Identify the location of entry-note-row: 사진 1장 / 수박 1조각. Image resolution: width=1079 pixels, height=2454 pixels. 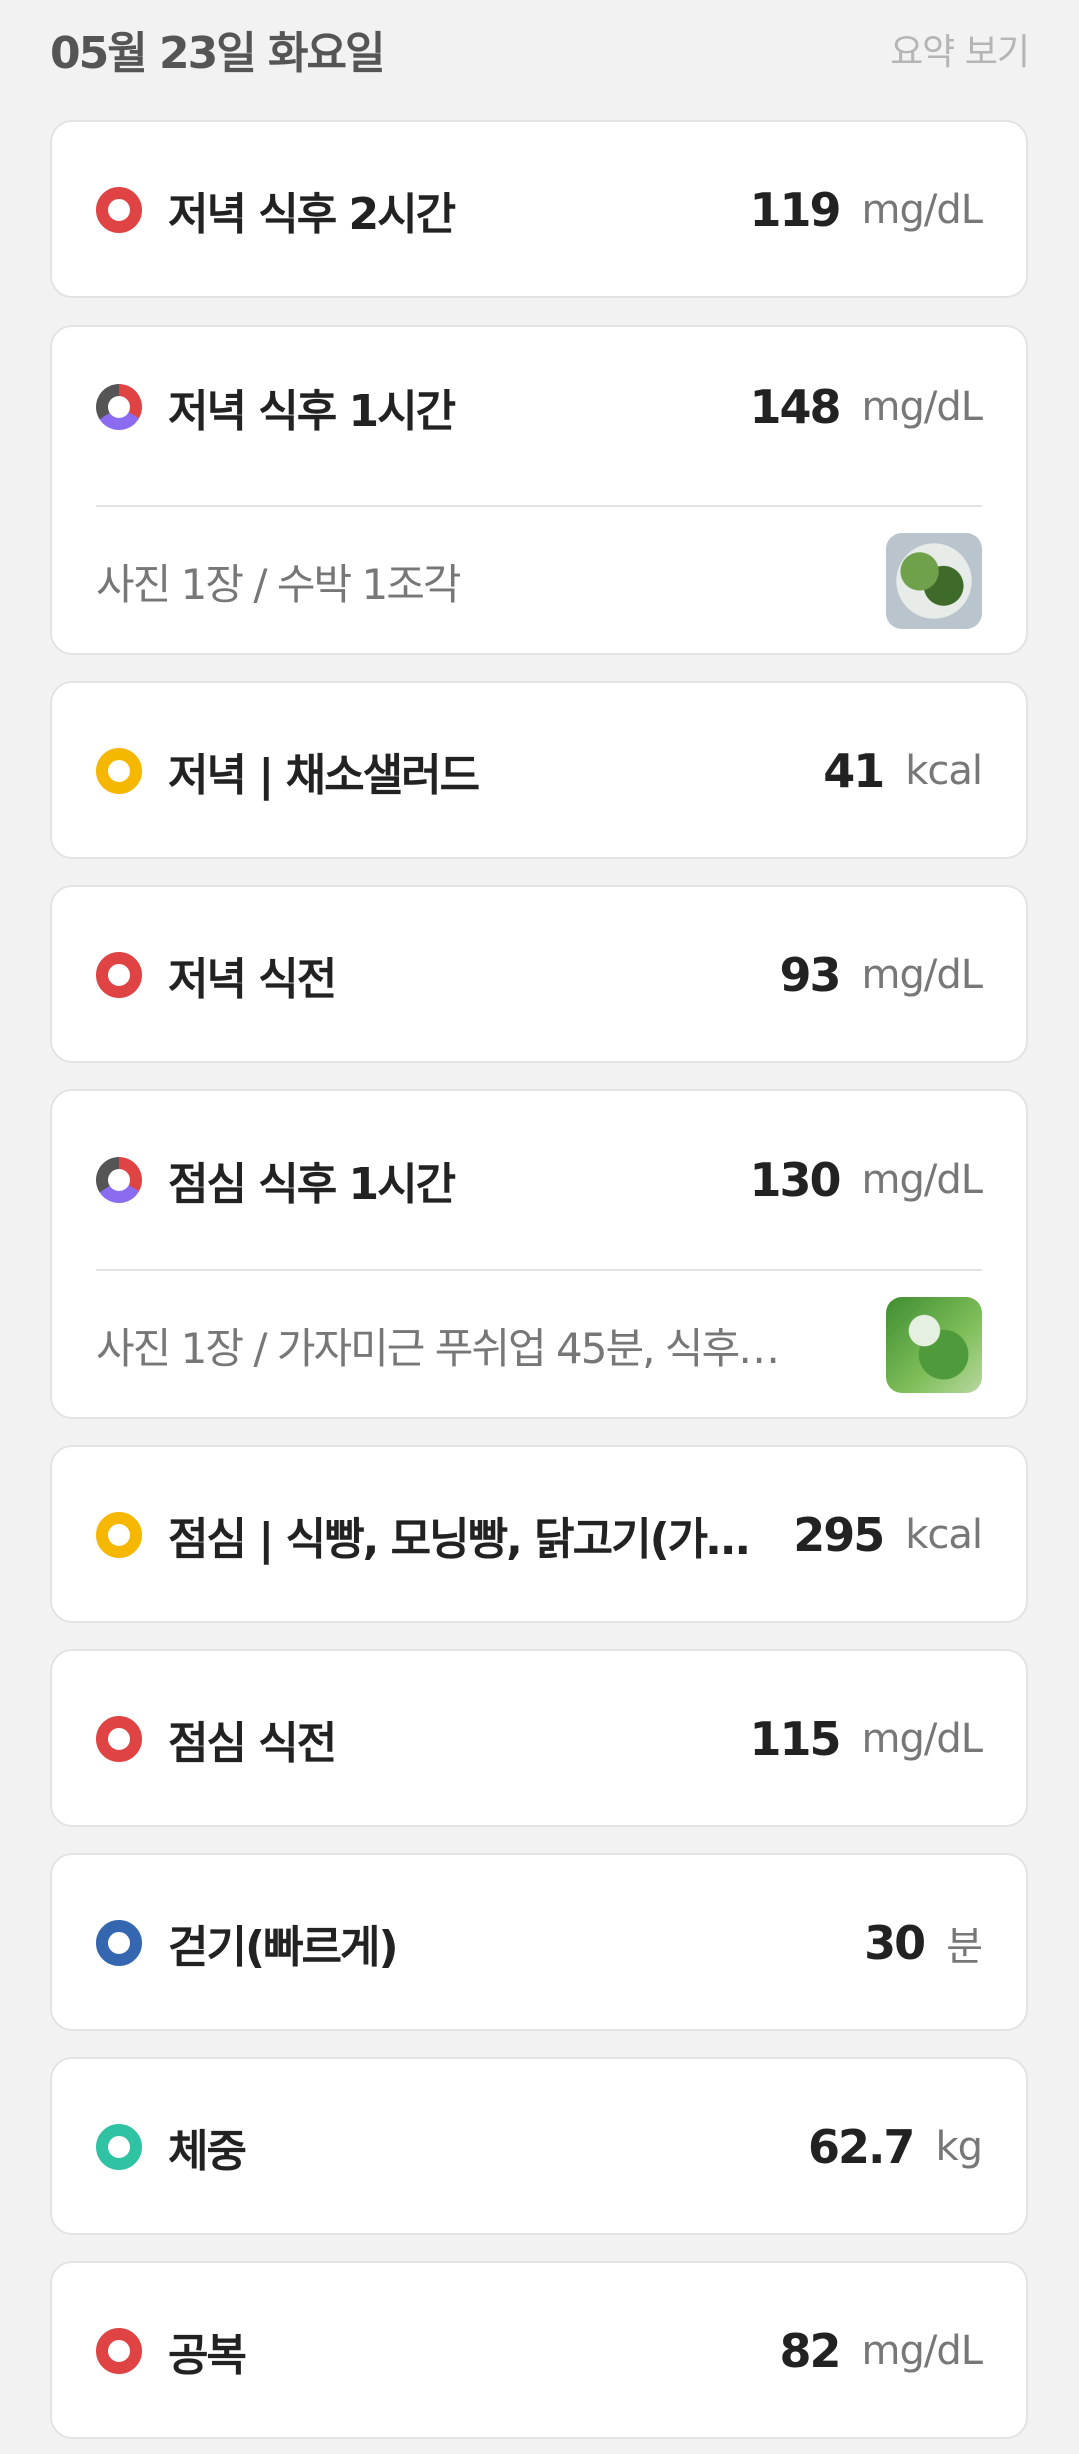
(539, 581).